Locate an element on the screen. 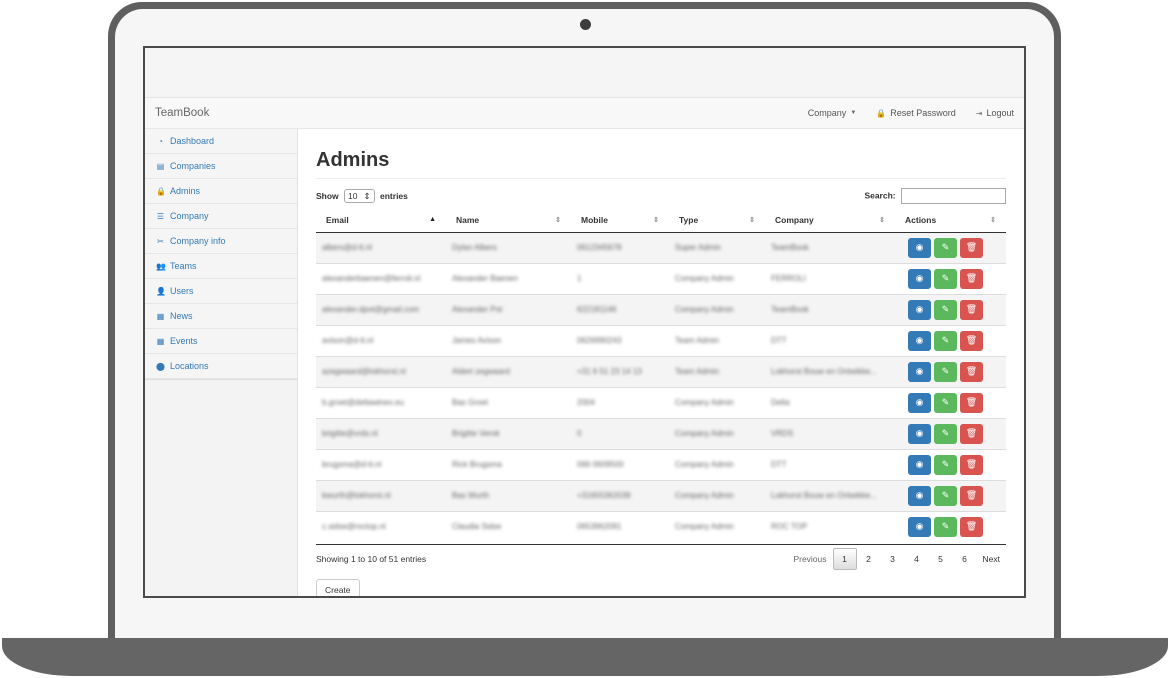 The image size is (1170, 678). sidebar-item-locations: ⬤ Locations is located at coordinates (221, 366).